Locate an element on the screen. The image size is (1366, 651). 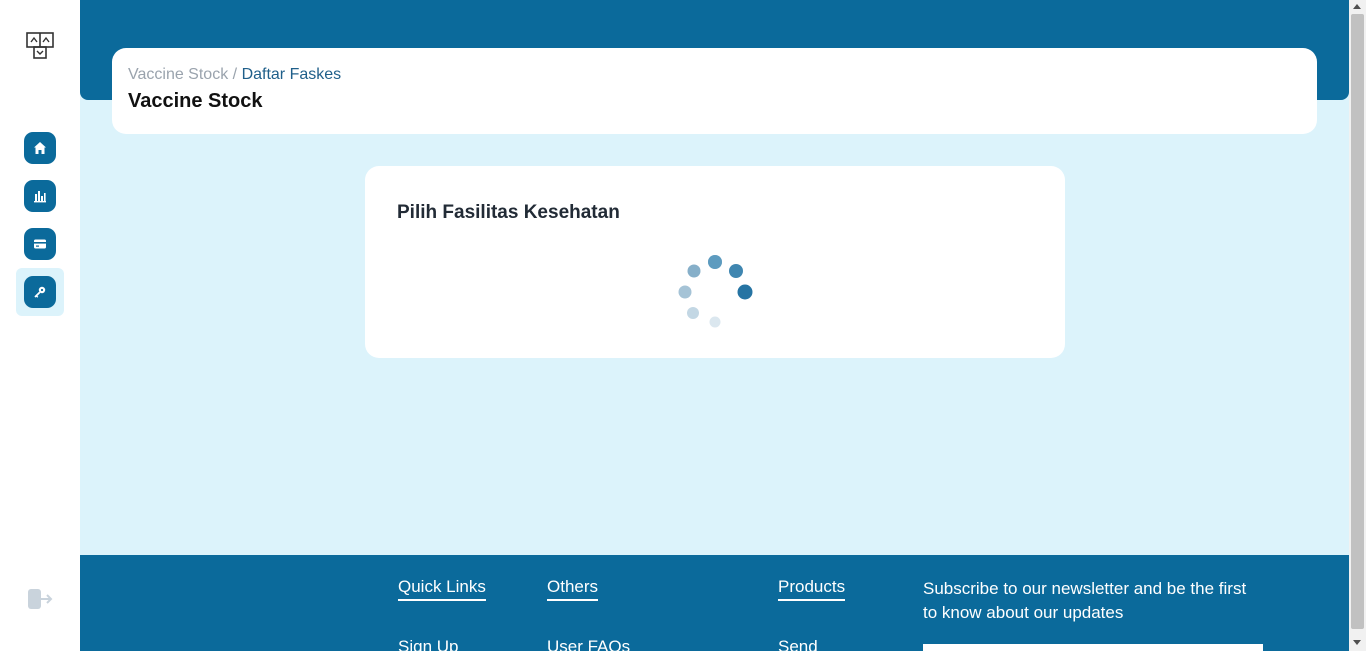
scroll-up-icon is located at coordinates (1357, 6).